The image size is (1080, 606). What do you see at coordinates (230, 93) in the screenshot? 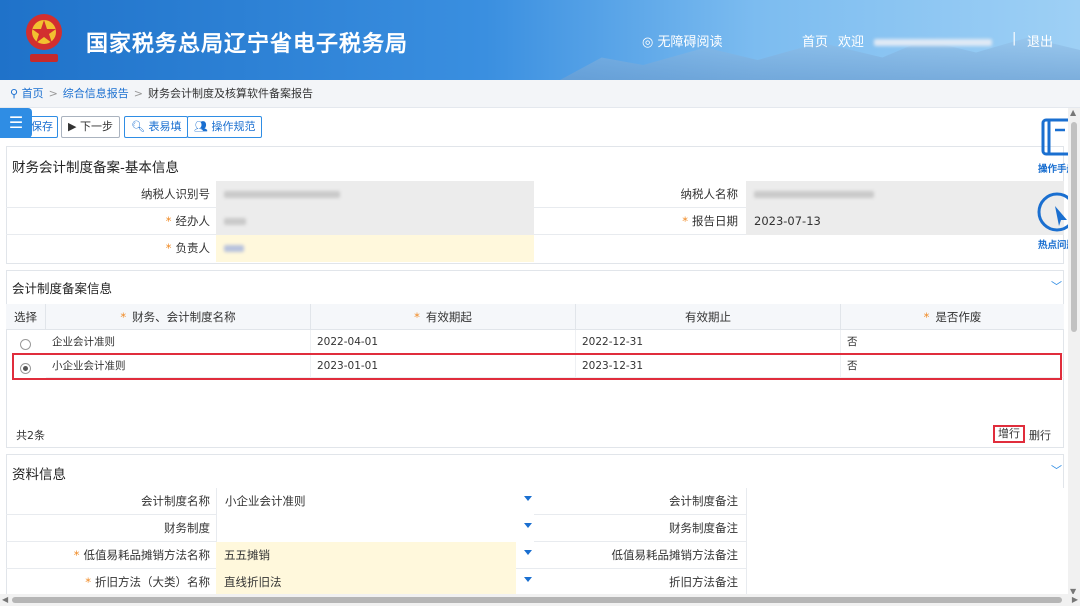
I see `breadcrumb-current: 财务会计制度及核算软件备案报告` at bounding box center [230, 93].